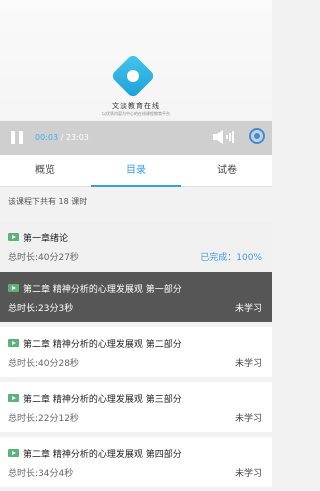 The image size is (320, 491). Describe the element at coordinates (136, 246) in the screenshot. I see `lesson-item: 第一章绪论 总时长:40分27秒 已完成：100%` at that location.